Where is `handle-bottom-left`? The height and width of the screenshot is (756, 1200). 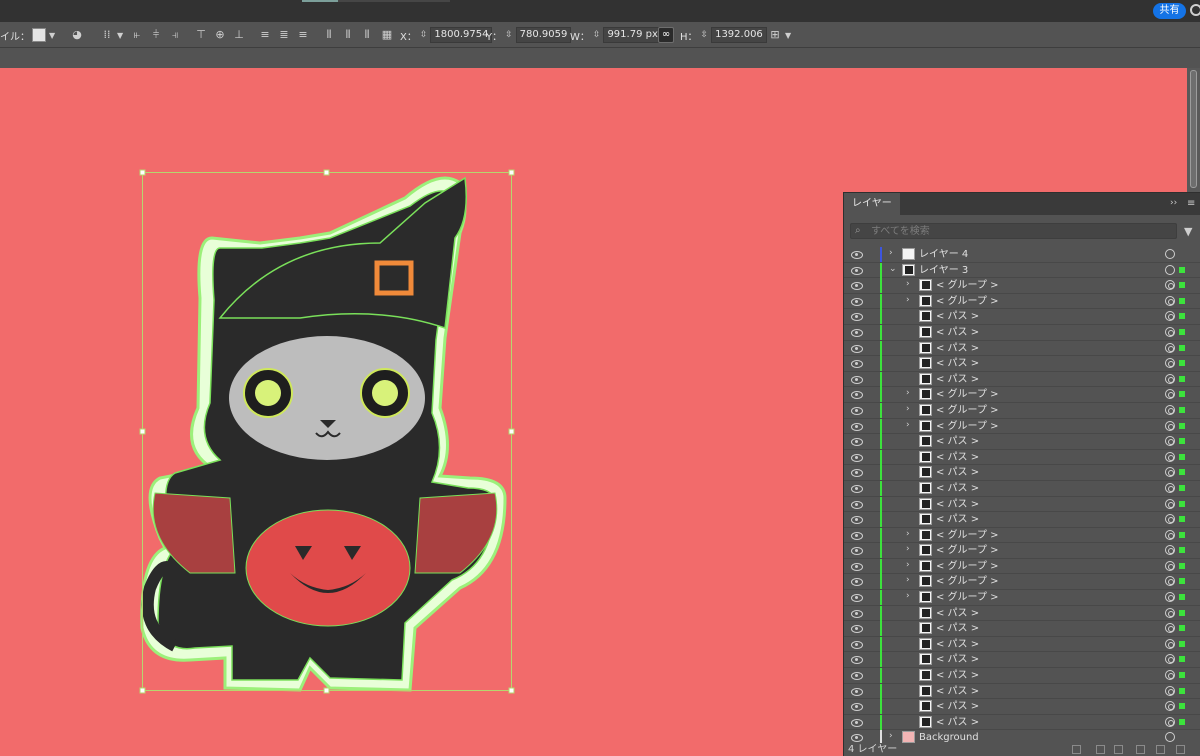
handle-bottom-left is located at coordinates (142, 690).